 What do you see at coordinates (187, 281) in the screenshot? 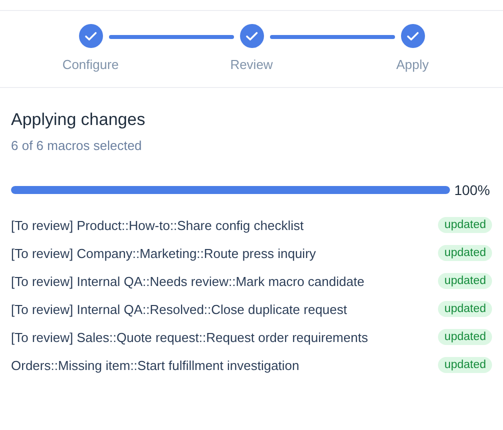
I see `macro-name: [To review] Internal QA::Needs review::Mark macro candidate` at bounding box center [187, 281].